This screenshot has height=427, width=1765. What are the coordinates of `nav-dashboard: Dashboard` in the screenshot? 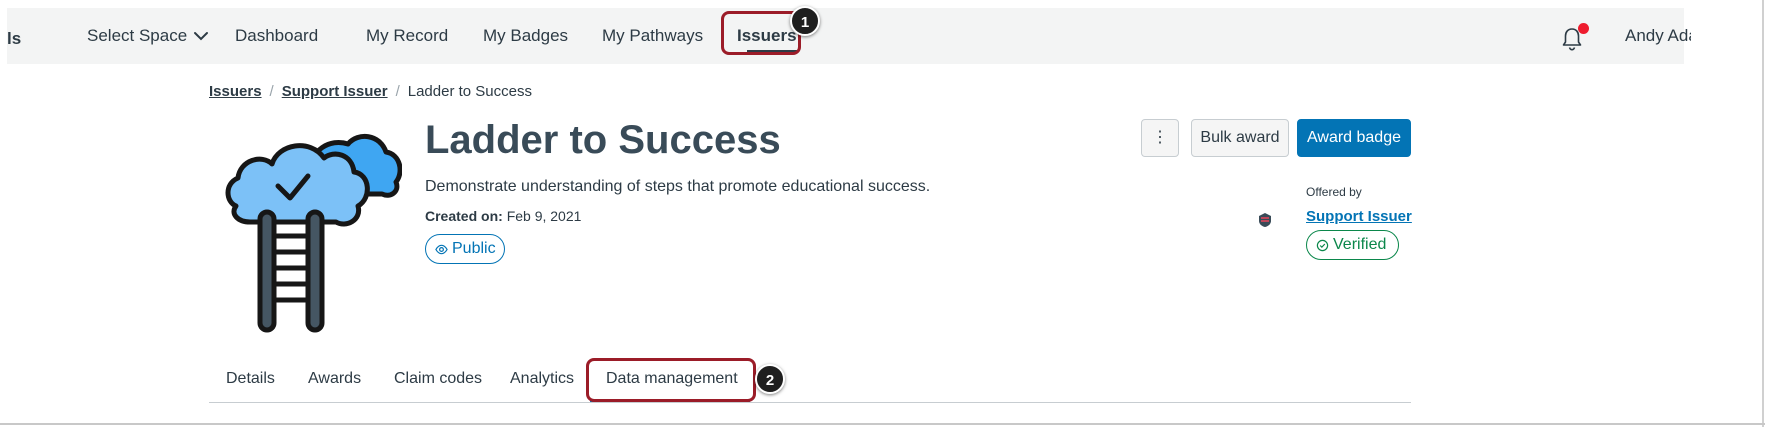 It's located at (276, 36).